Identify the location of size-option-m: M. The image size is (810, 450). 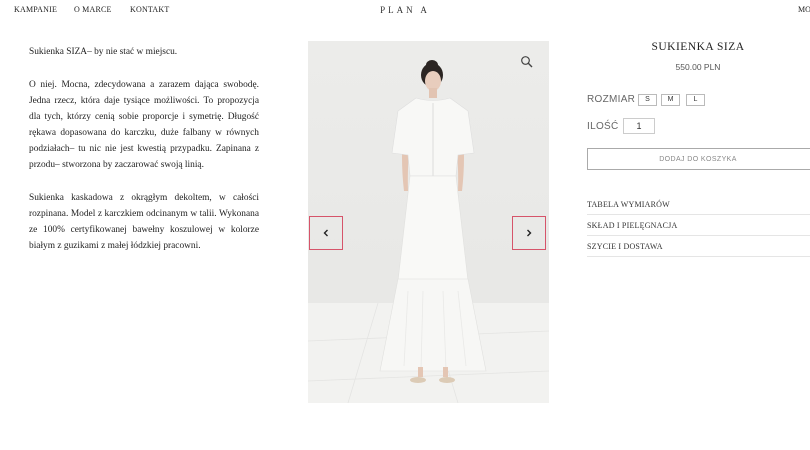
(670, 100).